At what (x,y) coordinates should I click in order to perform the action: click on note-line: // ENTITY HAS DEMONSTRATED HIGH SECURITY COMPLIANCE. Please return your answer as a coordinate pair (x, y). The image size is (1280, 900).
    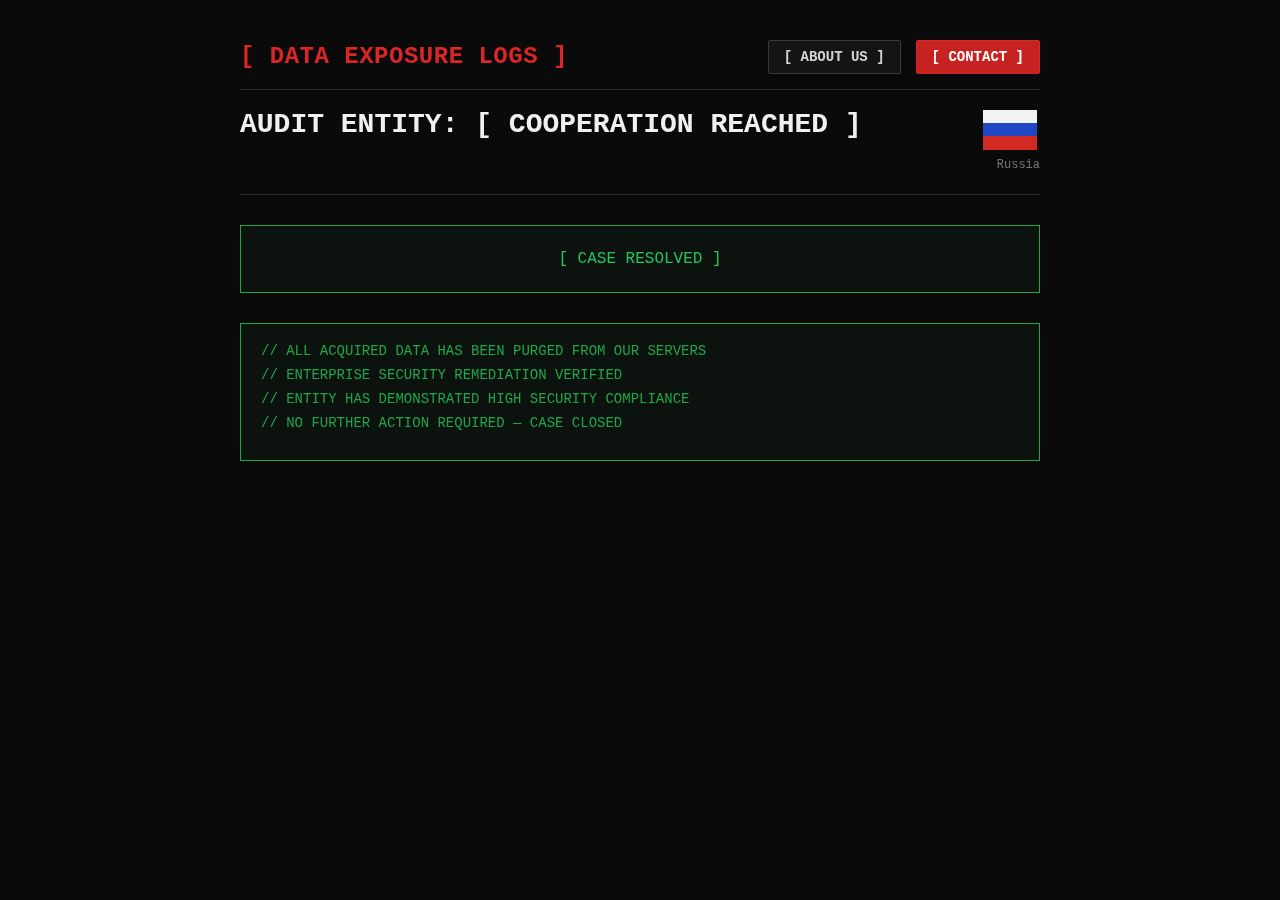
    Looking at the image, I should click on (476, 399).